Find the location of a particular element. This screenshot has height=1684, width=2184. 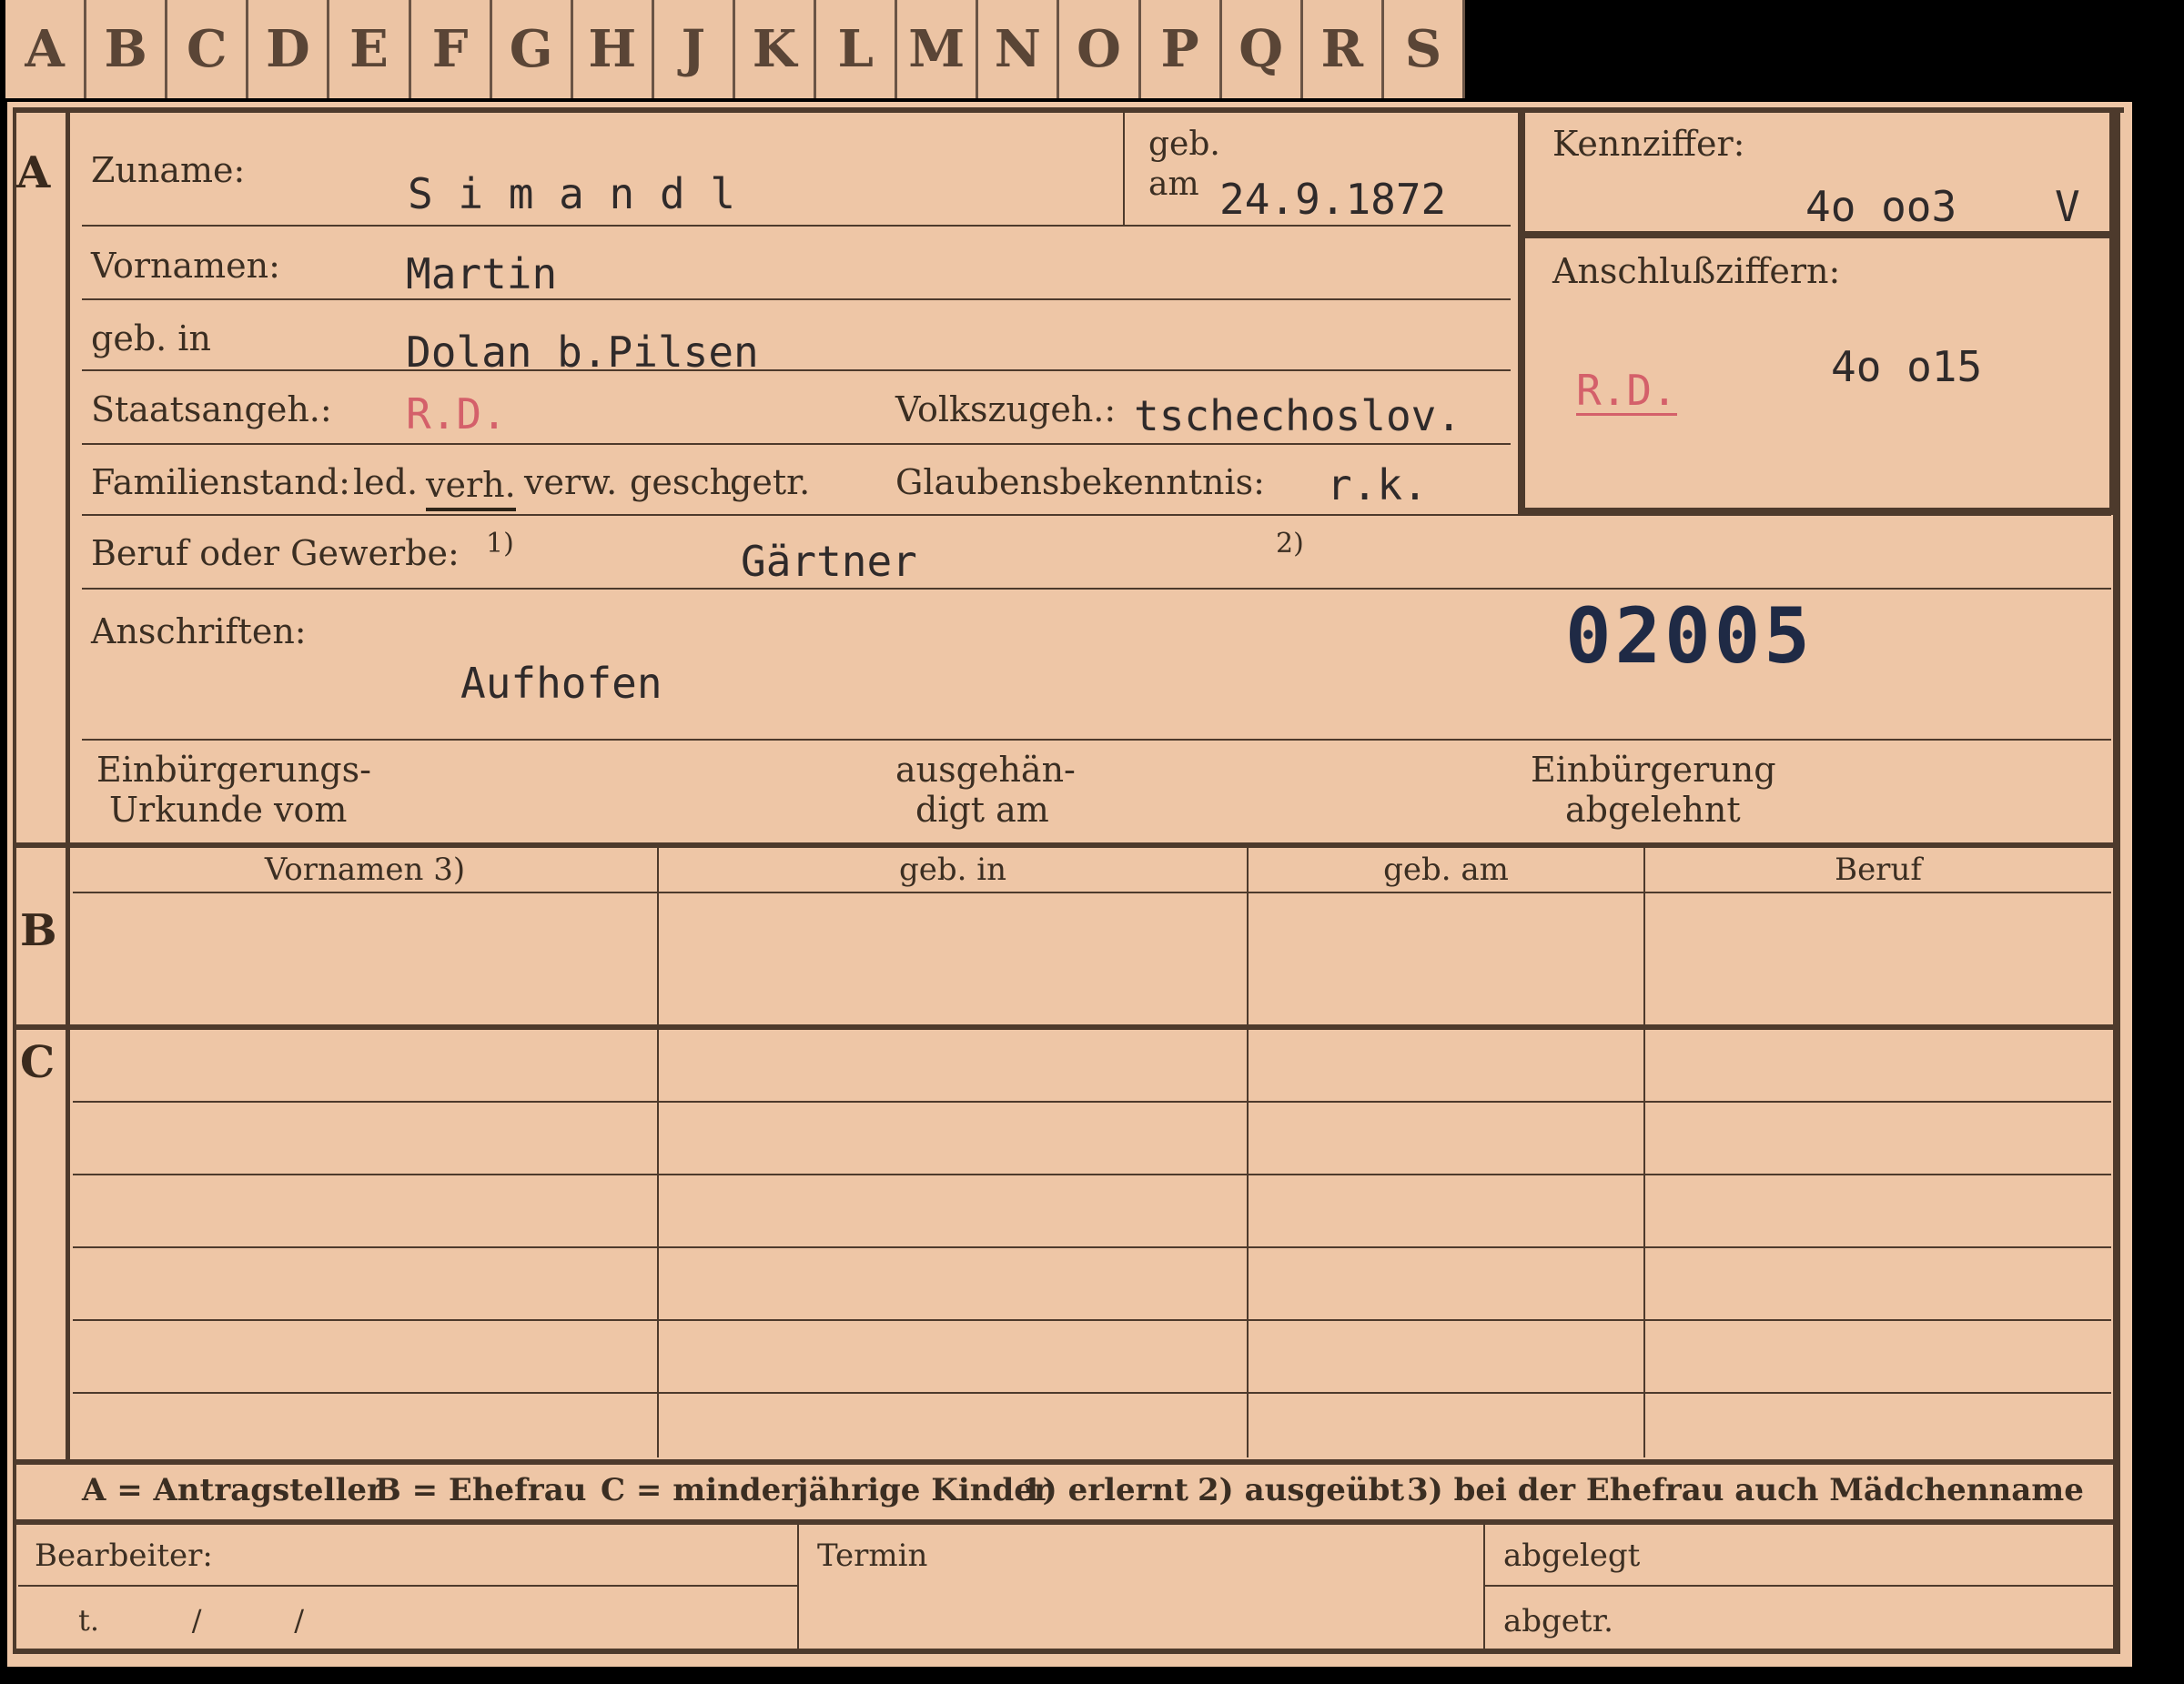

birth-date-value: 24.9.1872 is located at coordinates (1333, 200).